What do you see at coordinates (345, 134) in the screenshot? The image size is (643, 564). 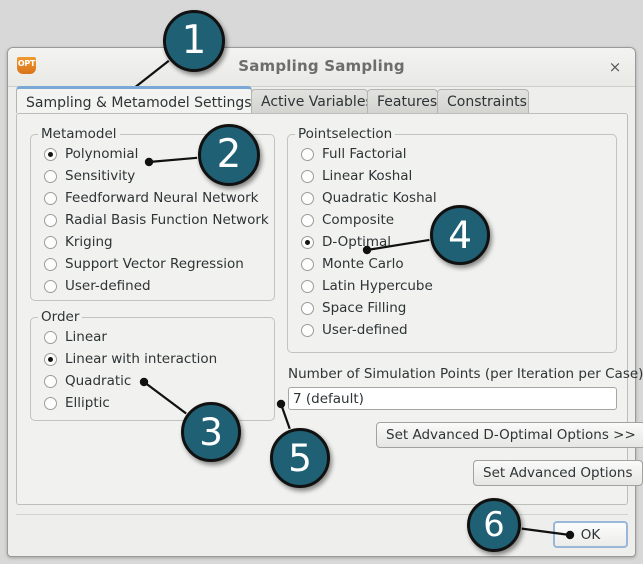 I see `group-pointselection-title: Pointselection` at bounding box center [345, 134].